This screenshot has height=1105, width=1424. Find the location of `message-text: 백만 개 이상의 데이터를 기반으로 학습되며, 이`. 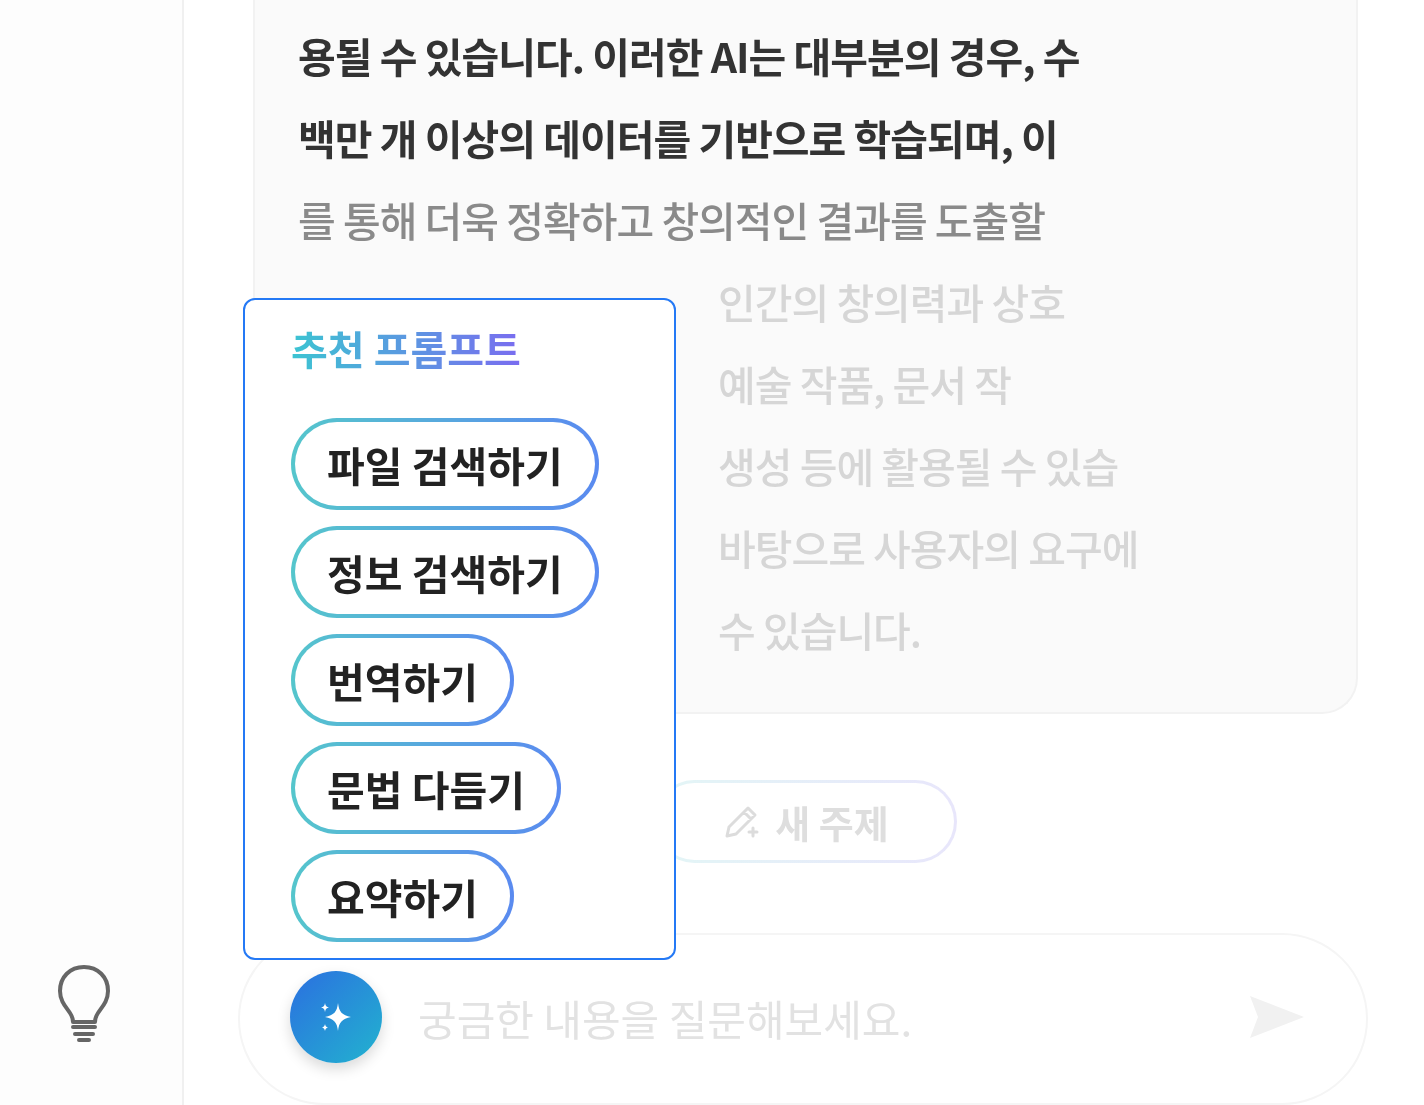

message-text: 백만 개 이상의 데이터를 기반으로 학습되며, 이 is located at coordinates (678, 137).